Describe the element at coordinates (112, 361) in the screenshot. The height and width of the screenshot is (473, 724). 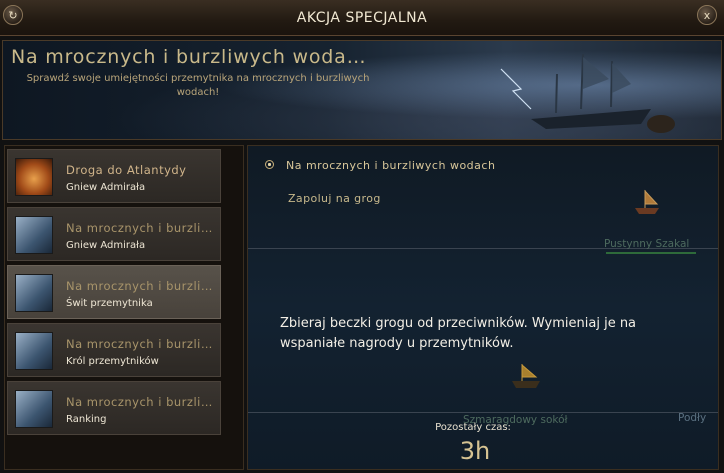
I see `event-subtitle: Król przemytników` at that location.